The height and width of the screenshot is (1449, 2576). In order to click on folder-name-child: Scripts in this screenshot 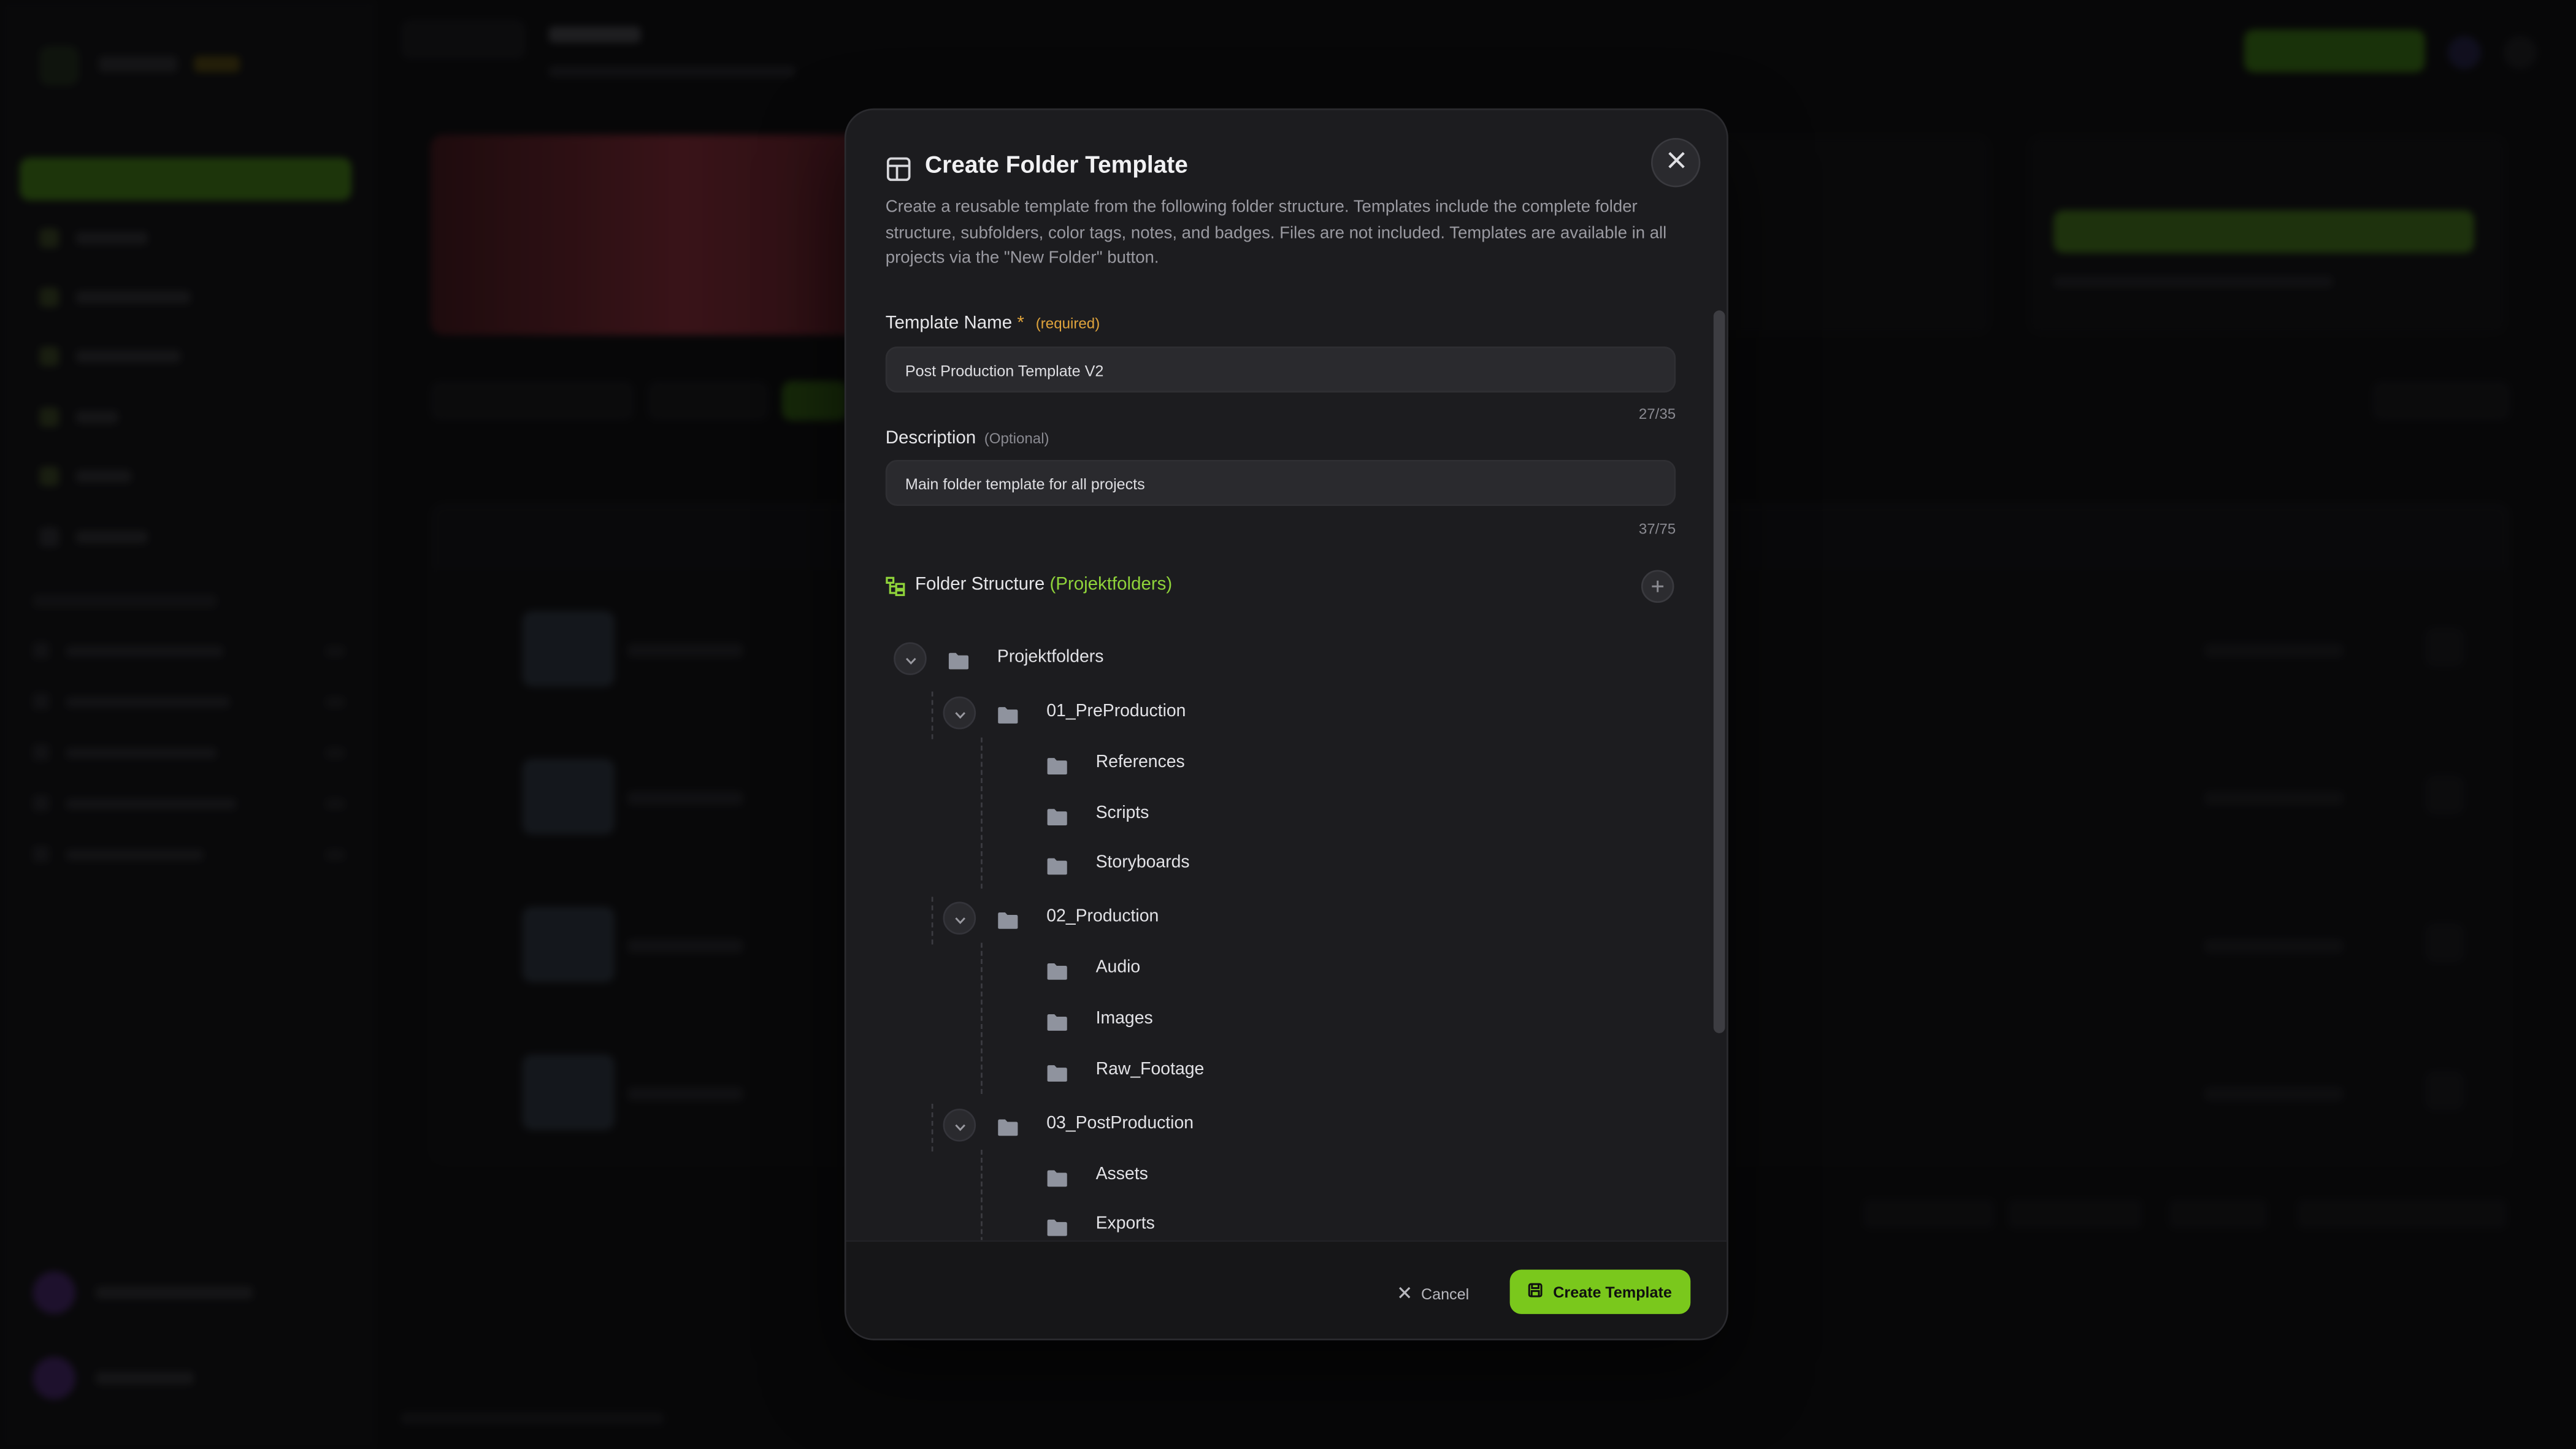, I will do `click(1122, 812)`.